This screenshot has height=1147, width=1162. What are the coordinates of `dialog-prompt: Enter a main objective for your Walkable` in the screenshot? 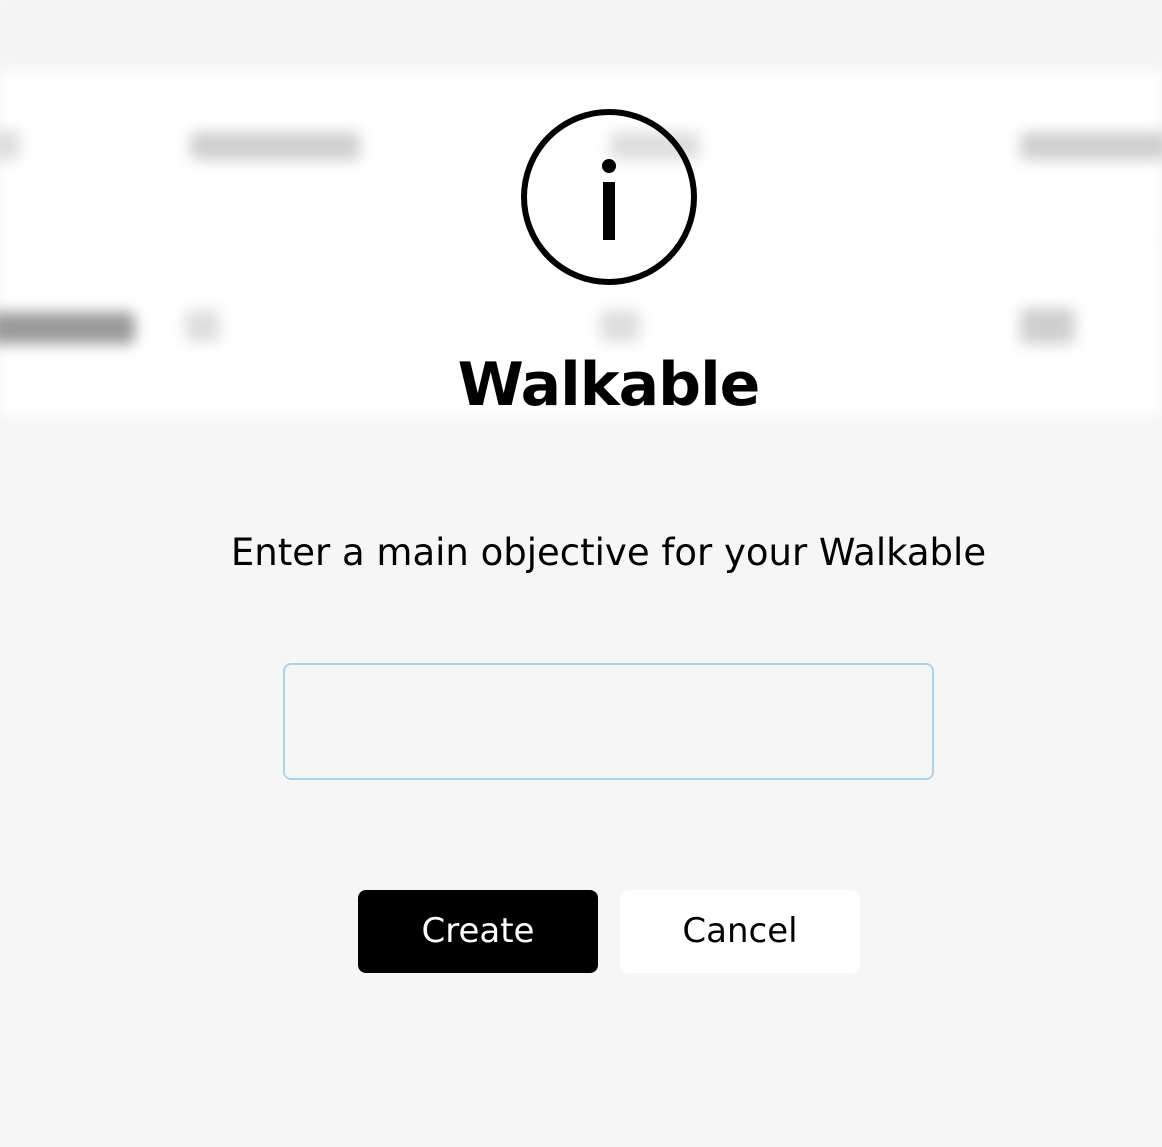 It's located at (608, 552).